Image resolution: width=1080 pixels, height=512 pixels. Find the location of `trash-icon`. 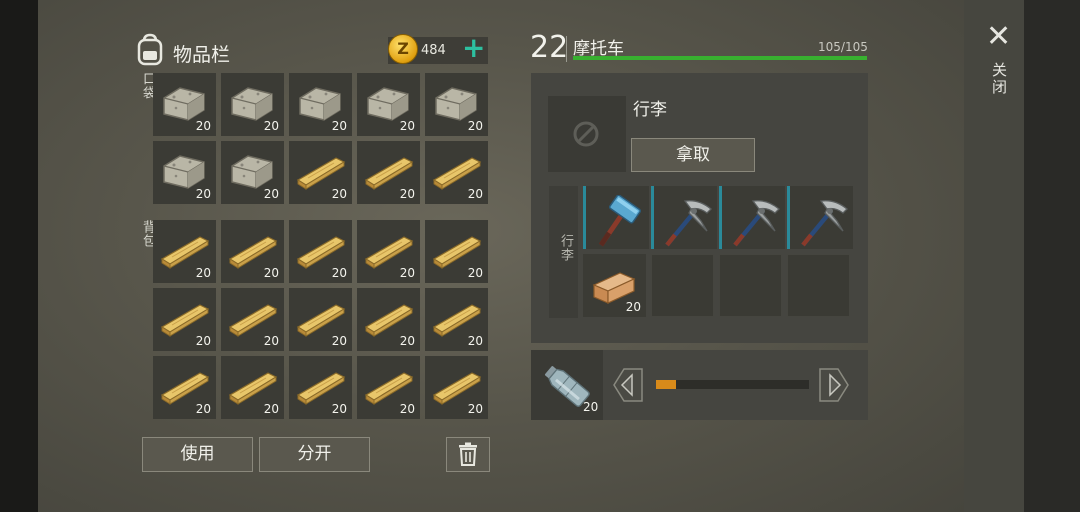

trash-icon is located at coordinates (468, 454).